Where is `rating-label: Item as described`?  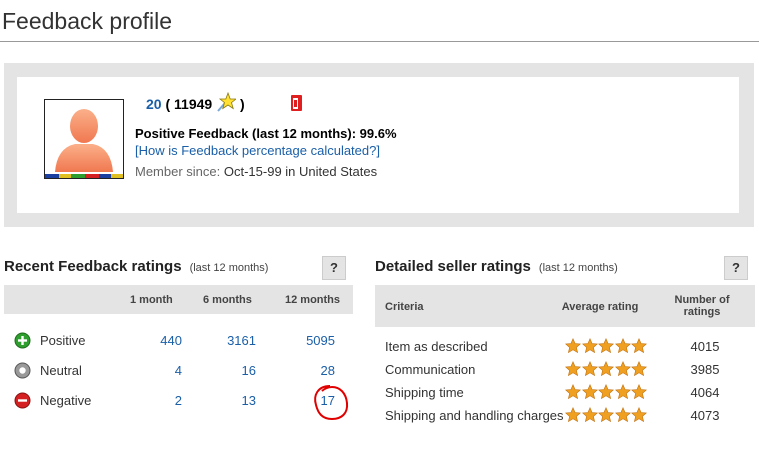
rating-label: Item as described is located at coordinates (436, 346).